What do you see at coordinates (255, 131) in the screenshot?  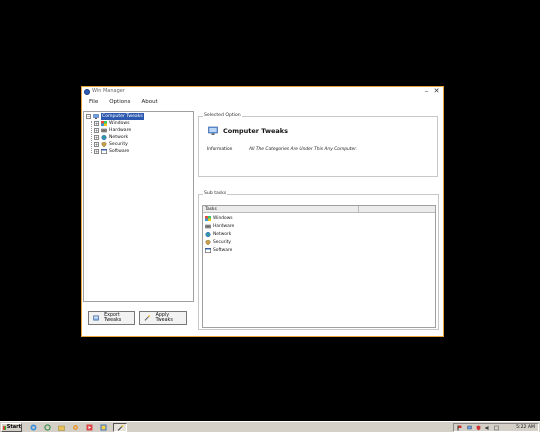 I see `selected-heading: Computer Tweaks` at bounding box center [255, 131].